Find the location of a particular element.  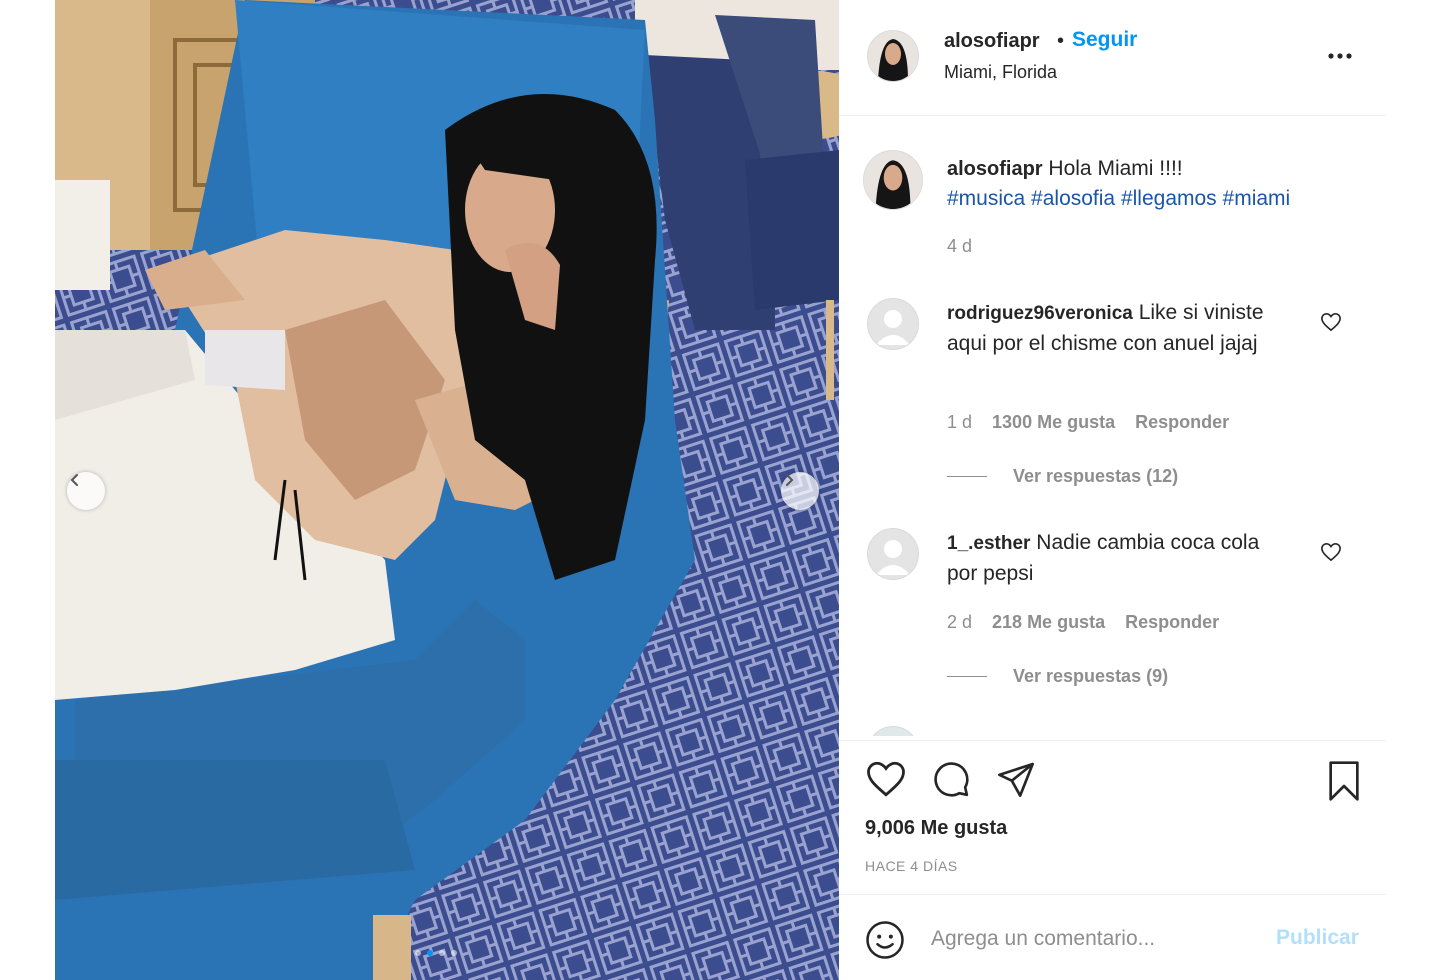

more-options-button is located at coordinates (1340, 58).